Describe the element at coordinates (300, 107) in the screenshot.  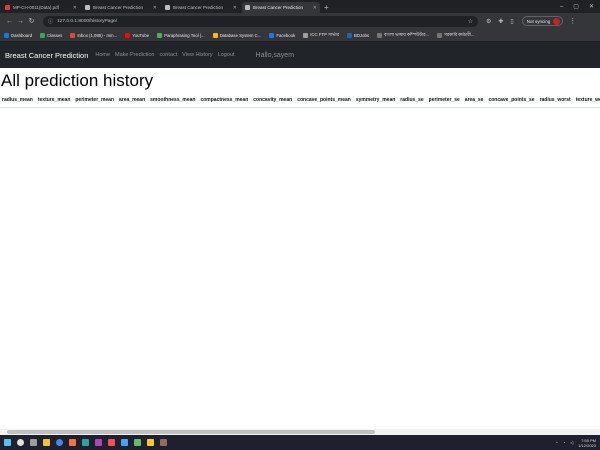
I see `table-divider` at that location.